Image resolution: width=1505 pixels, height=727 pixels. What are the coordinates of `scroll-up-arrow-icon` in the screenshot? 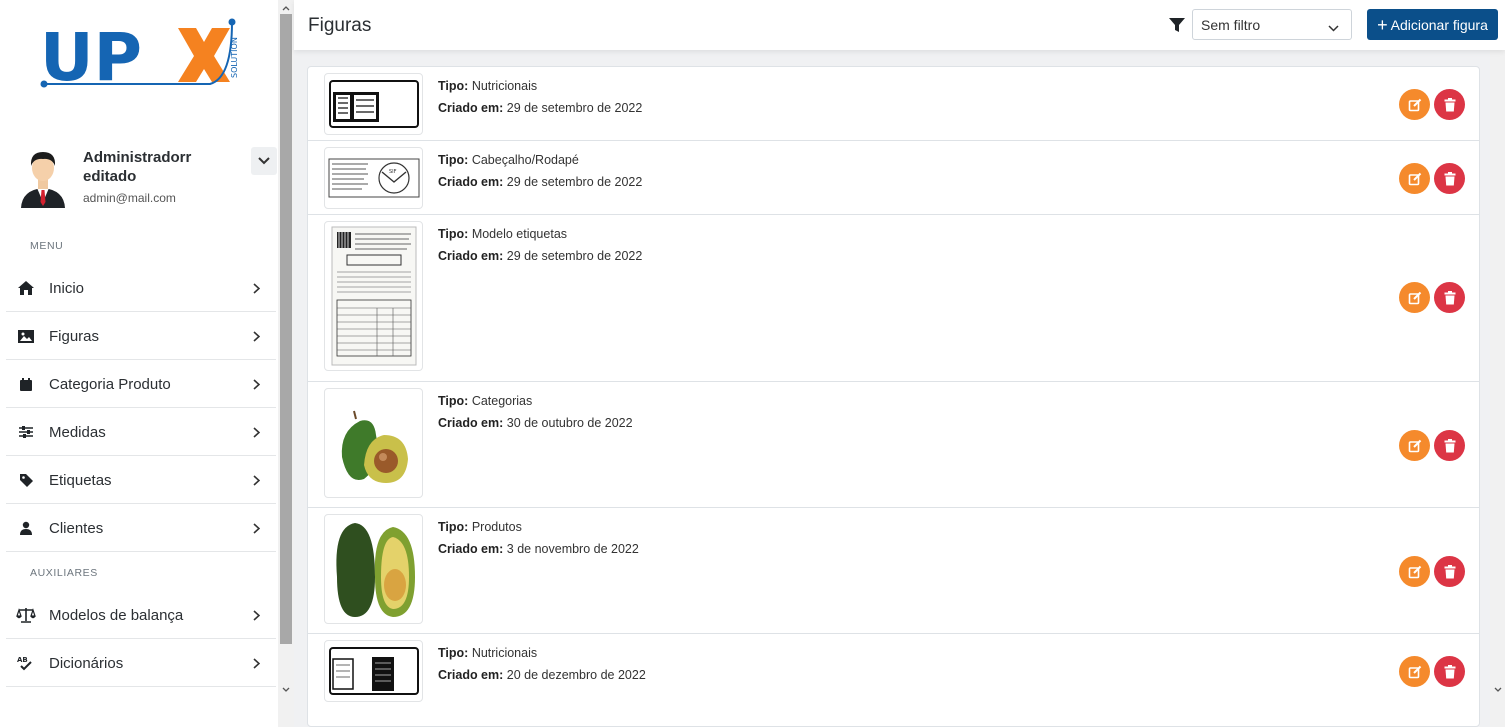 It's located at (286, 8).